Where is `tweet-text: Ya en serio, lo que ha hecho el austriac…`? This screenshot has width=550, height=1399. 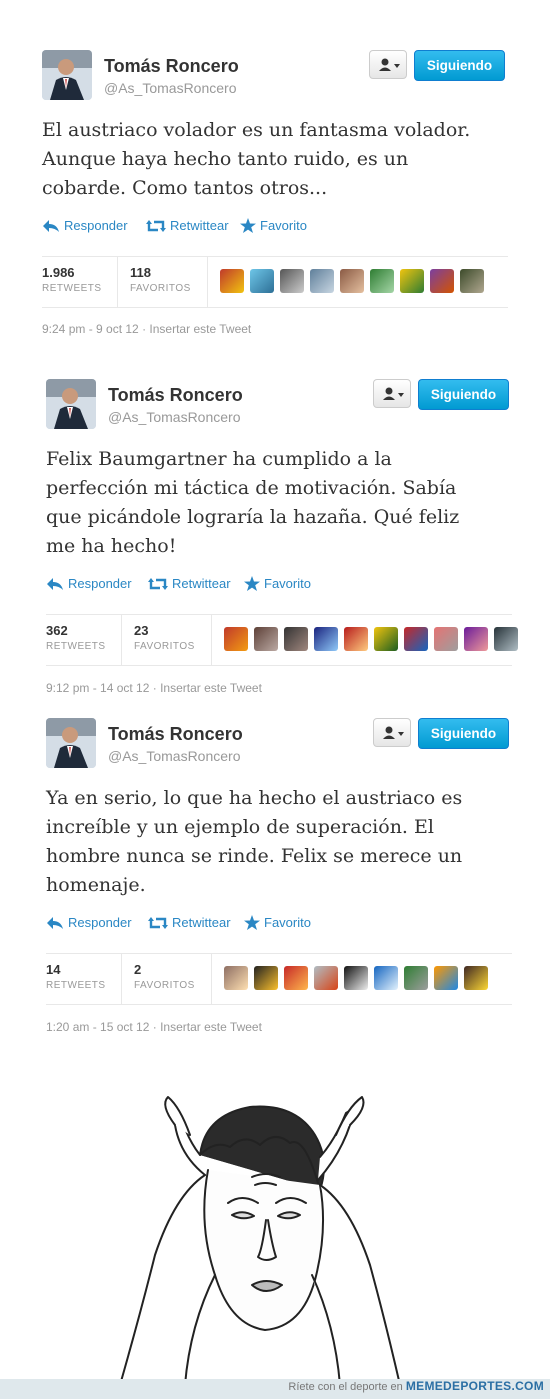
tweet-text: Ya en serio, lo que ha hecho el austriac… is located at coordinates (254, 841).